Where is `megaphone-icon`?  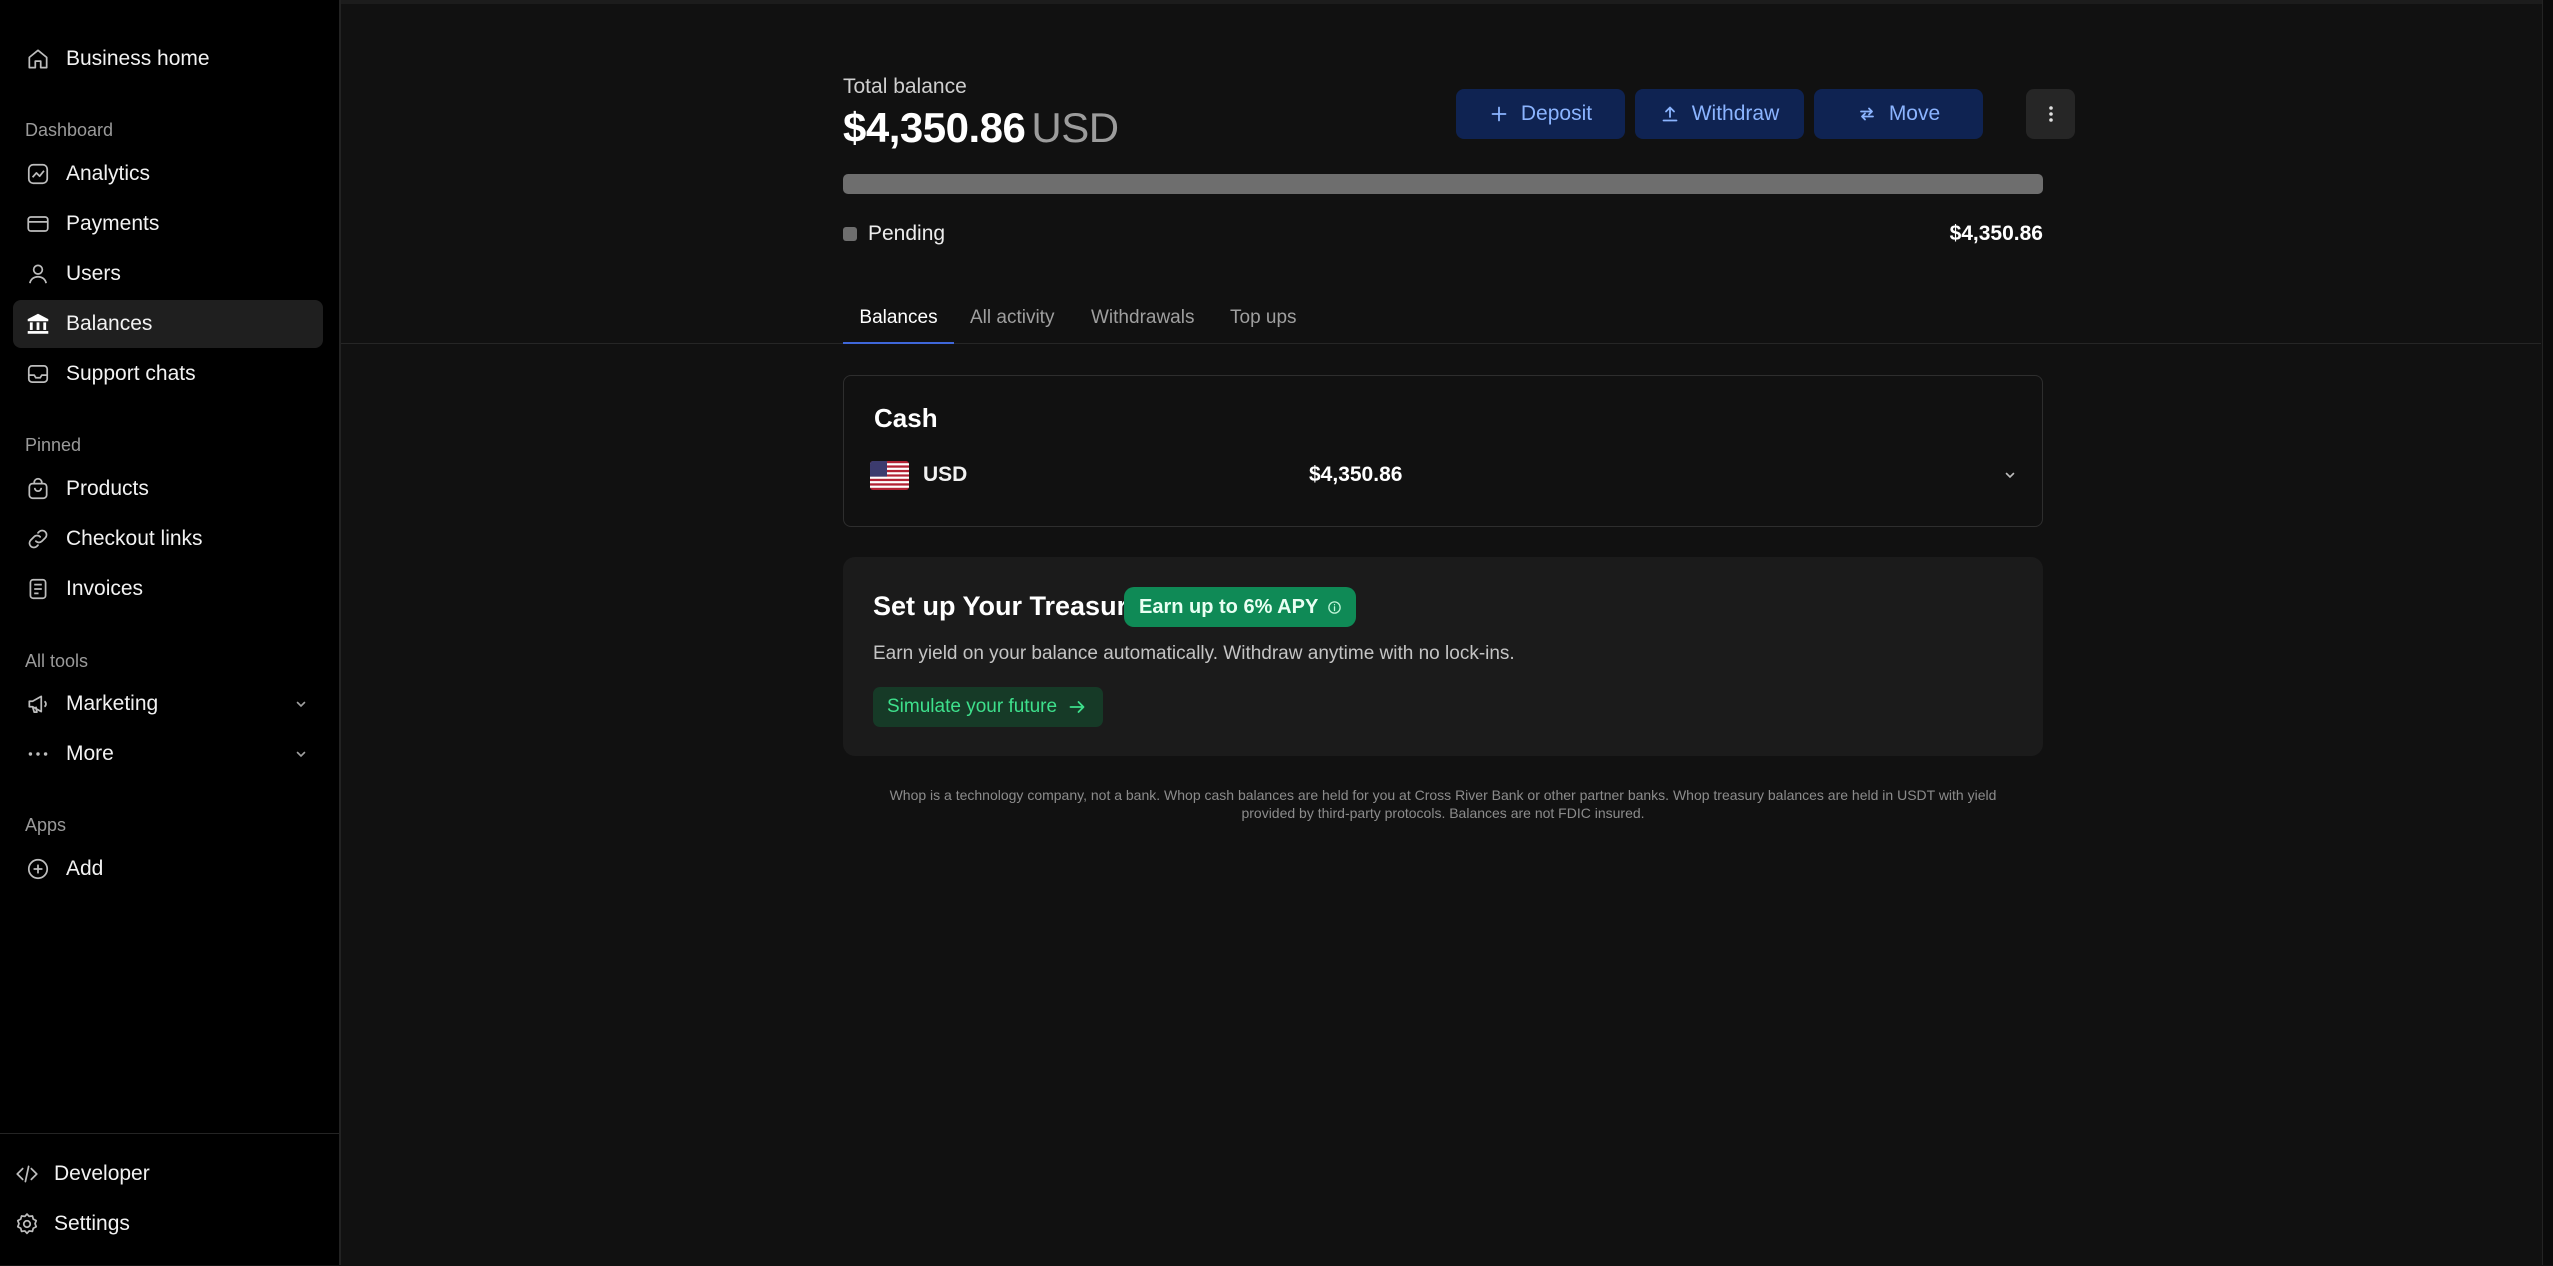
megaphone-icon is located at coordinates (37, 704).